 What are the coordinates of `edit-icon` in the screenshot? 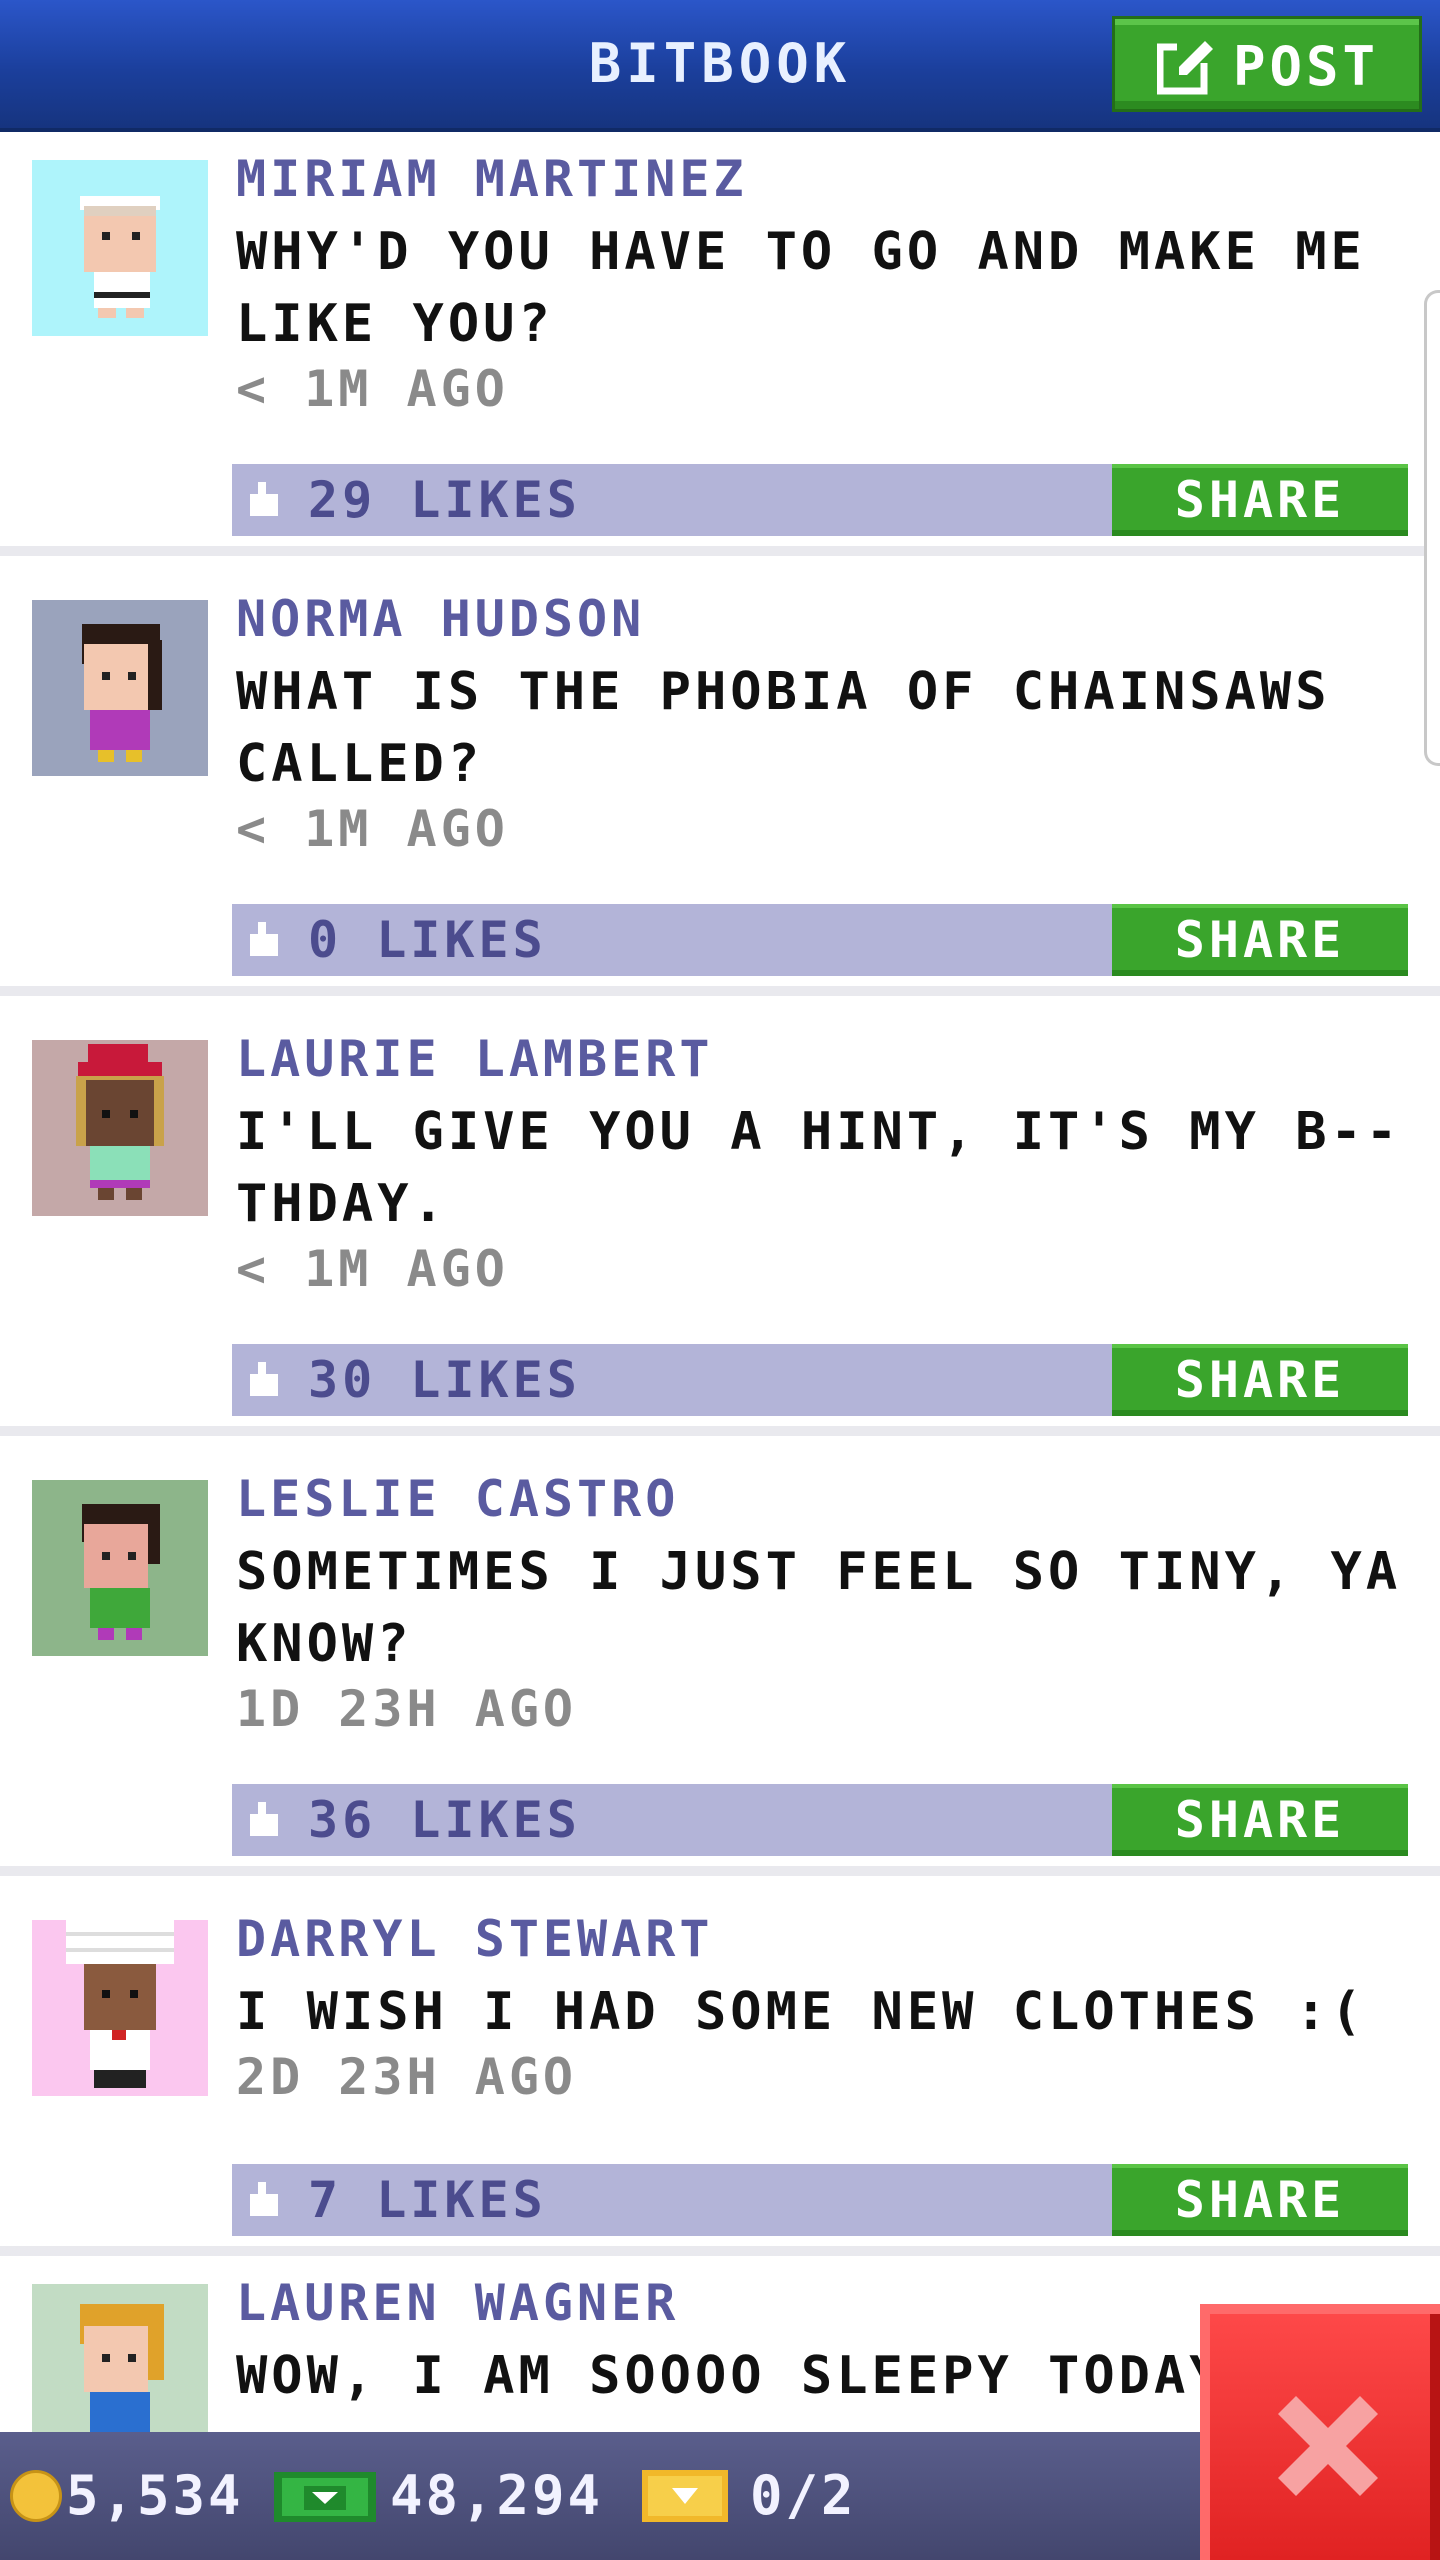 It's located at (1185, 67).